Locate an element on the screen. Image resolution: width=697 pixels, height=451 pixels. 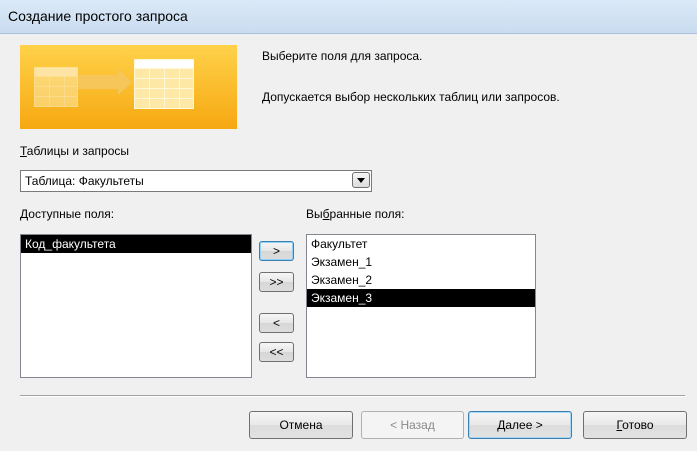
next-button: Далее > is located at coordinates (520, 425).